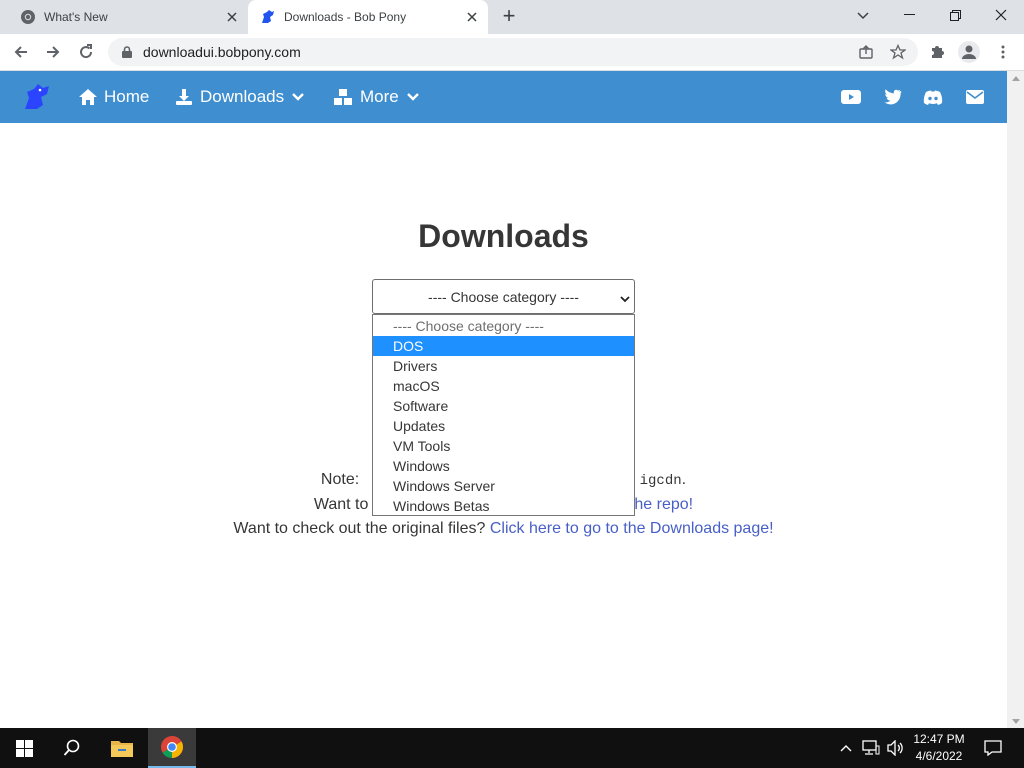 Image resolution: width=1024 pixels, height=768 pixels. I want to click on extensions-puzzle-icon, so click(937, 52).